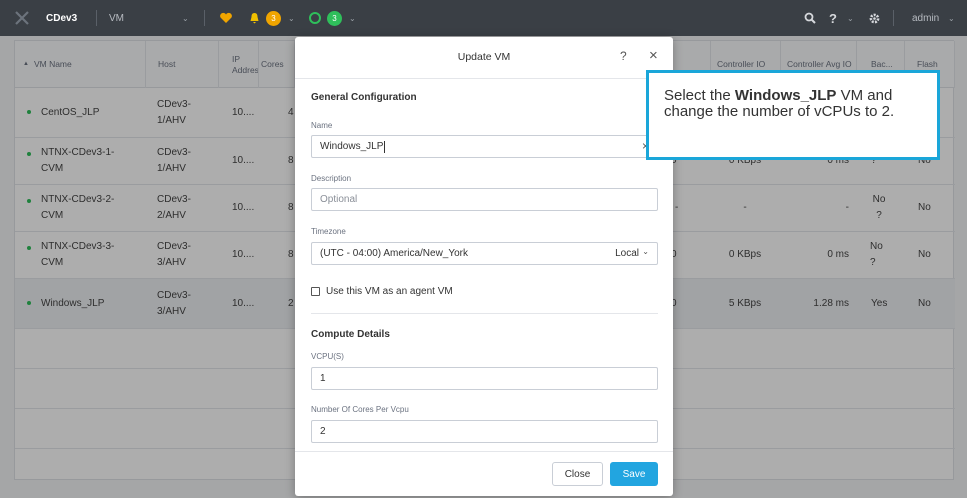 The width and height of the screenshot is (967, 498). Describe the element at coordinates (484, 199) in the screenshot. I see `description-field: Optional` at that location.